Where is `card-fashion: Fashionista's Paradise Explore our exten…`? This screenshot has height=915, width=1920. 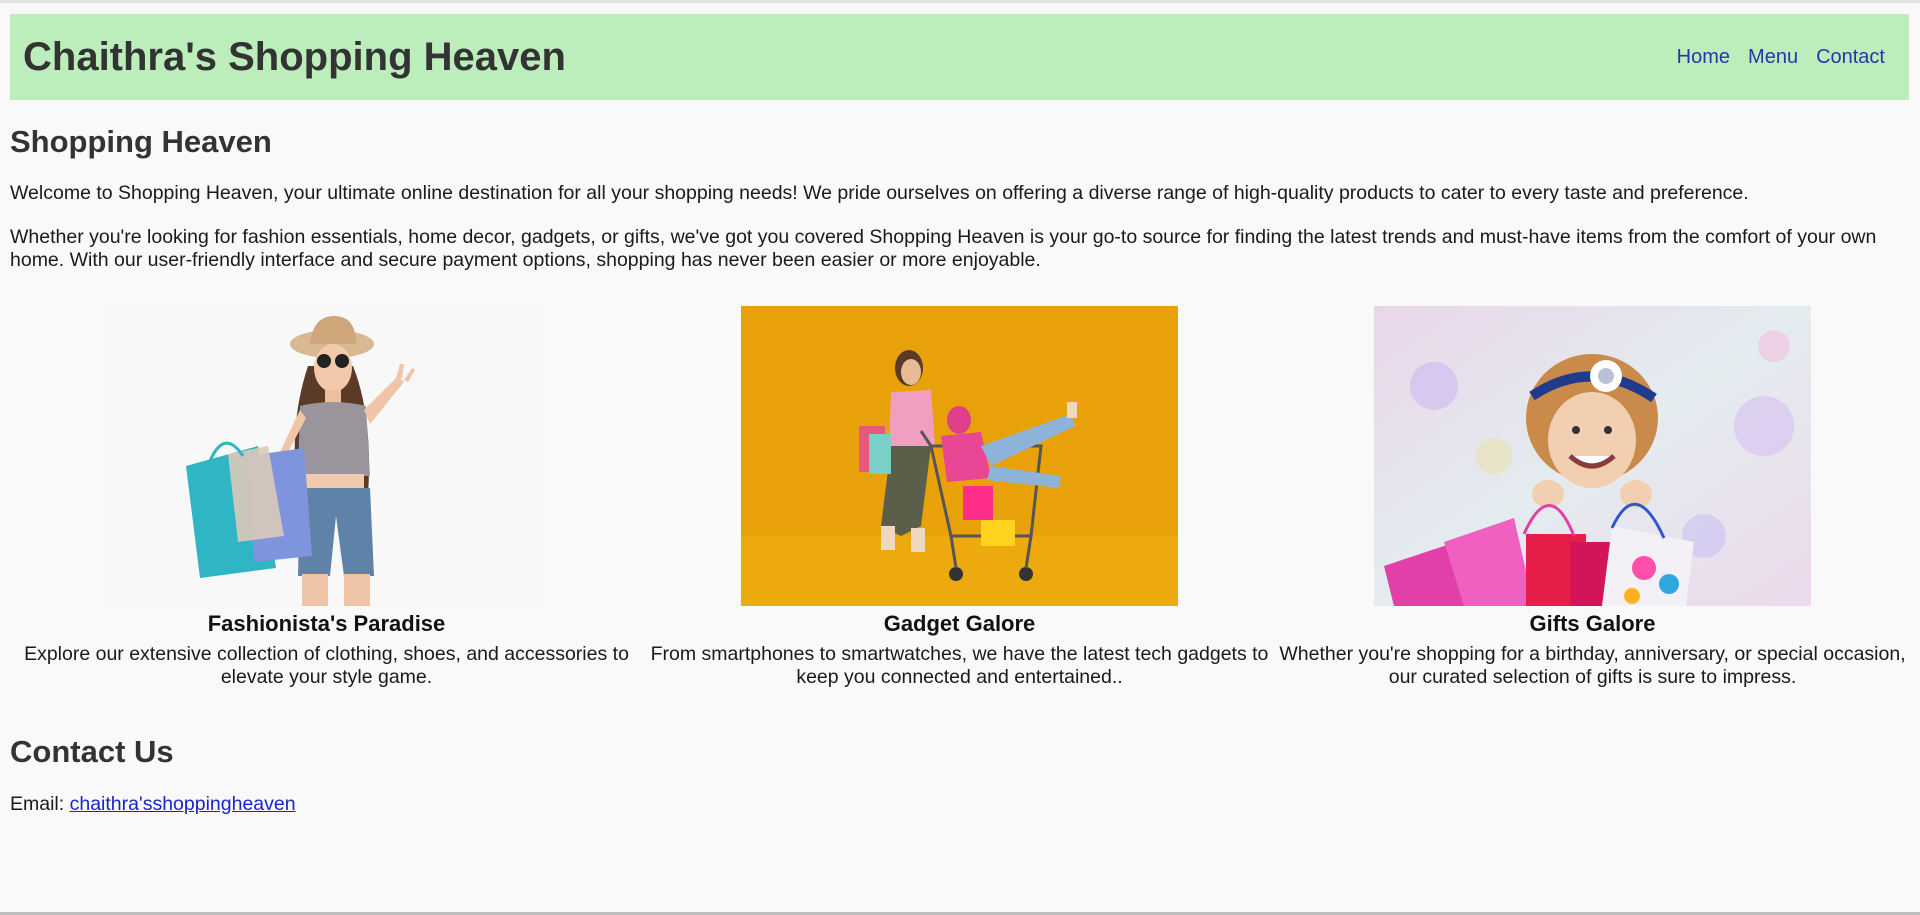
card-fashion: Fashionista's Paradise Explore our exten… is located at coordinates (326, 497).